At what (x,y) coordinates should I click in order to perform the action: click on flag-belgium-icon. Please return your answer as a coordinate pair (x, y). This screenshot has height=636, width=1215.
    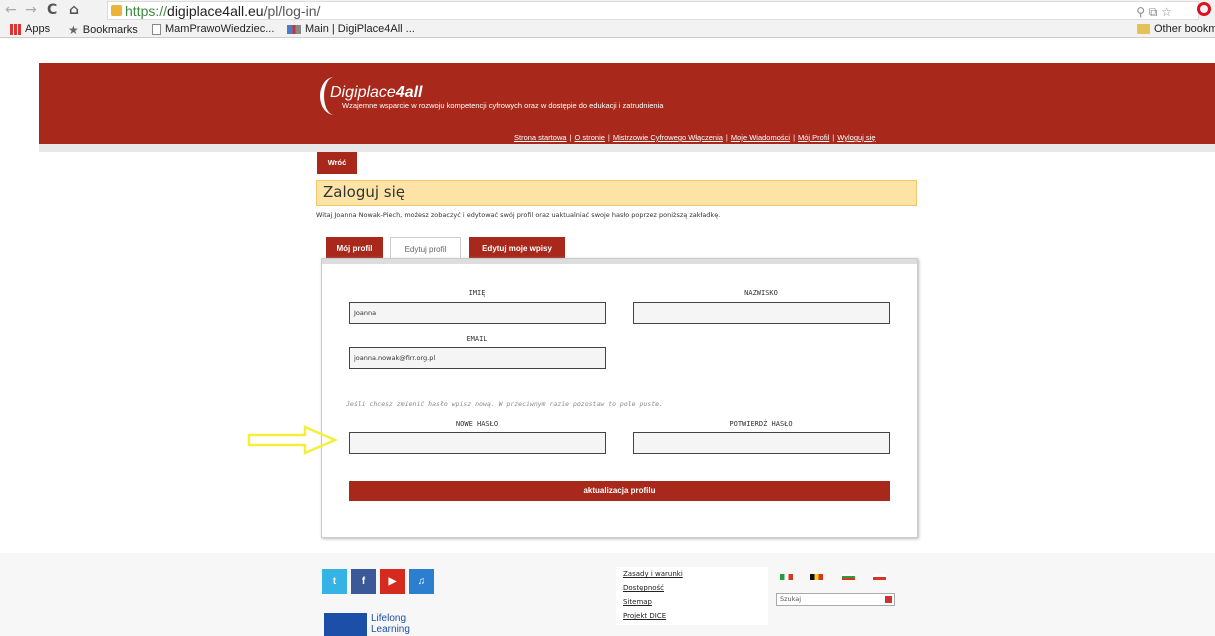
    Looking at the image, I should click on (816, 577).